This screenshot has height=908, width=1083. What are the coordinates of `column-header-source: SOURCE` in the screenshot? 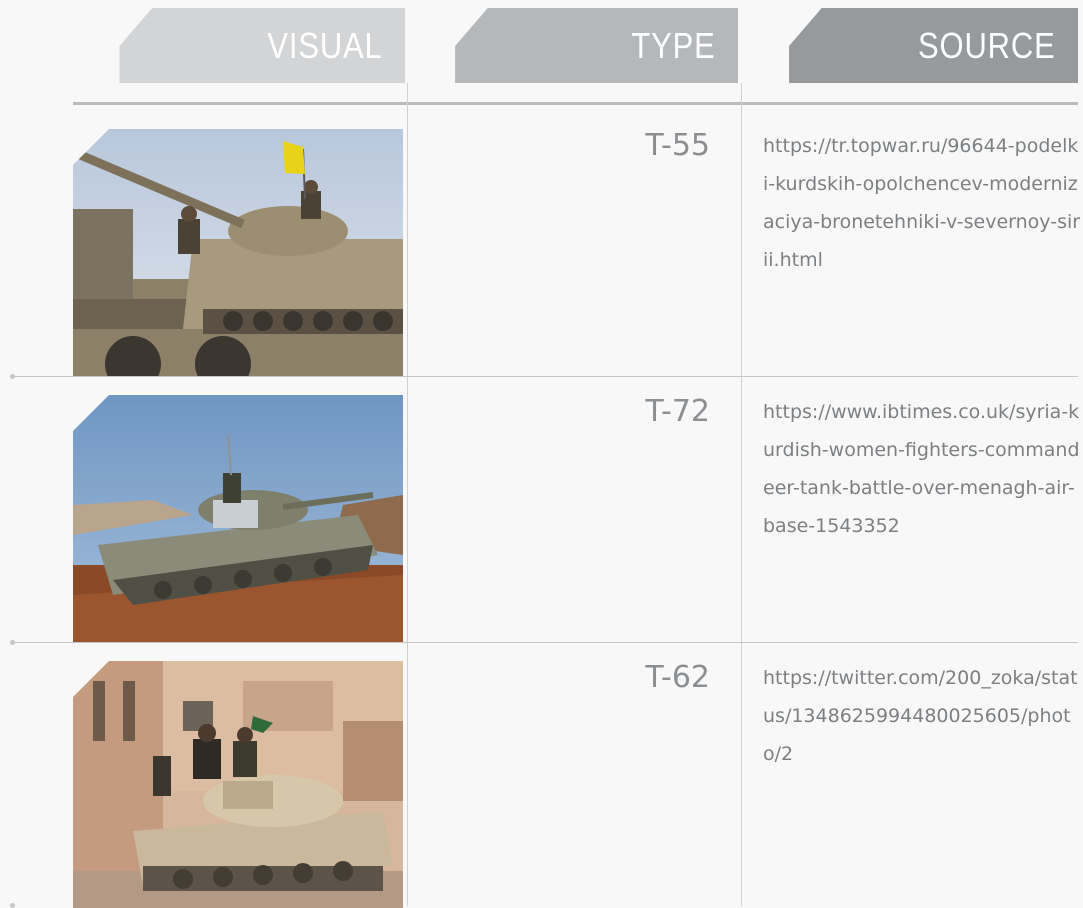 It's located at (933, 45).